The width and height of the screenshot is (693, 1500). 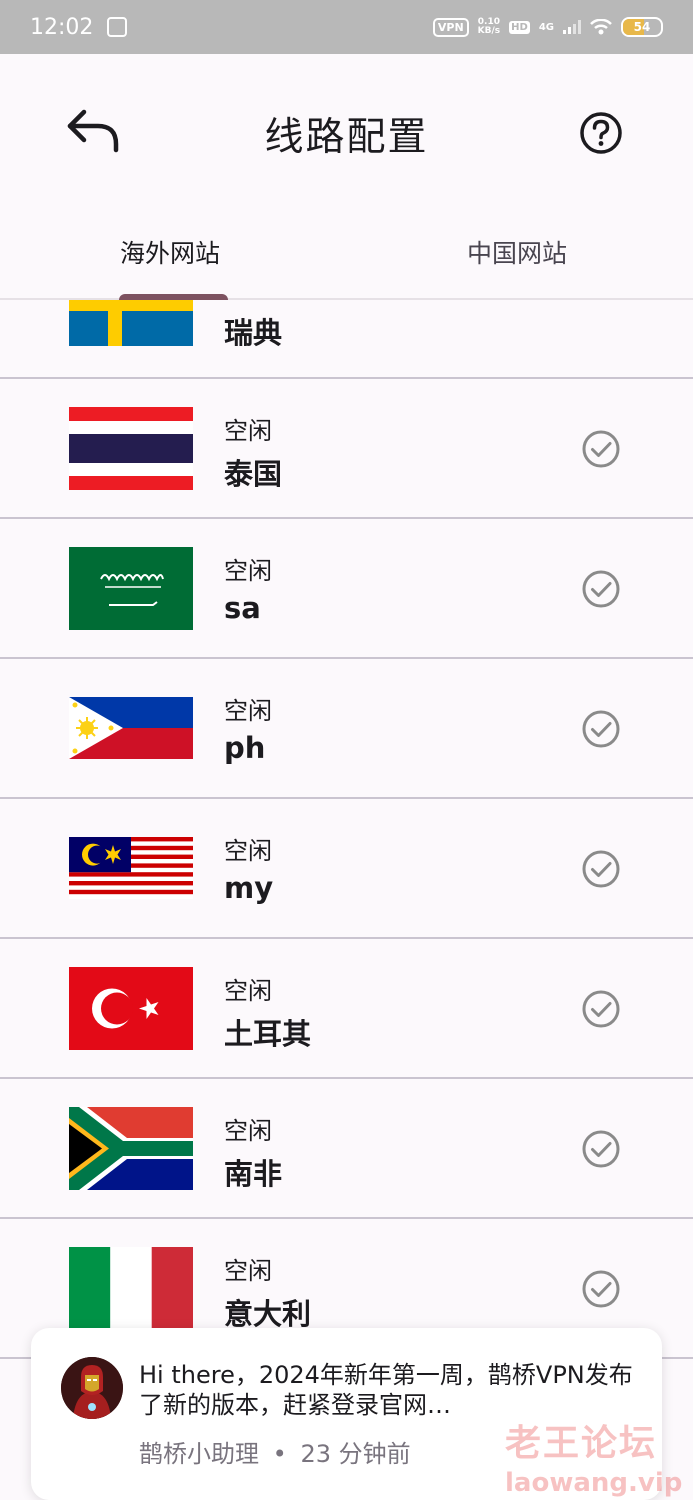 I want to click on status-right: VPN 0.10 KB/s HD 4G 54, so click(x=547, y=27).